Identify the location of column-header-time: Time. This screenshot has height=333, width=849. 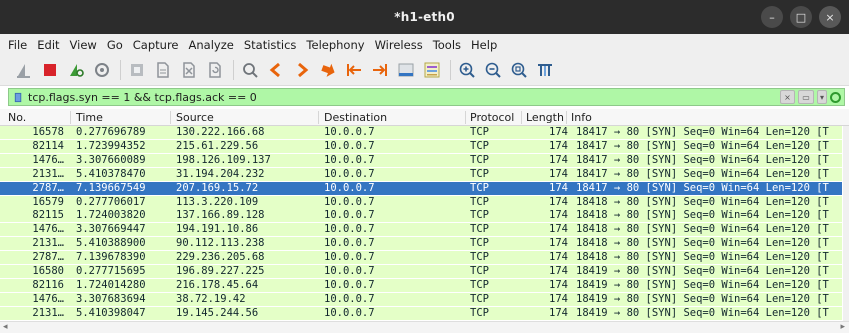
(89, 117).